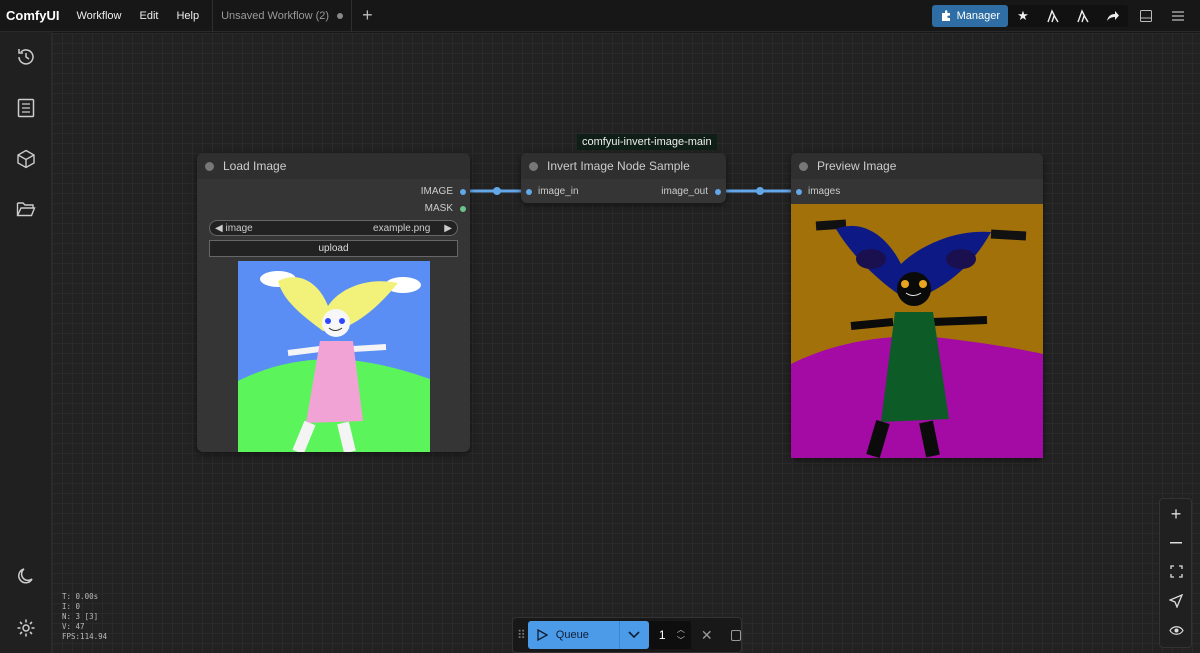 The width and height of the screenshot is (1200, 653). What do you see at coordinates (463, 208) in the screenshot?
I see `output-mask-dot` at bounding box center [463, 208].